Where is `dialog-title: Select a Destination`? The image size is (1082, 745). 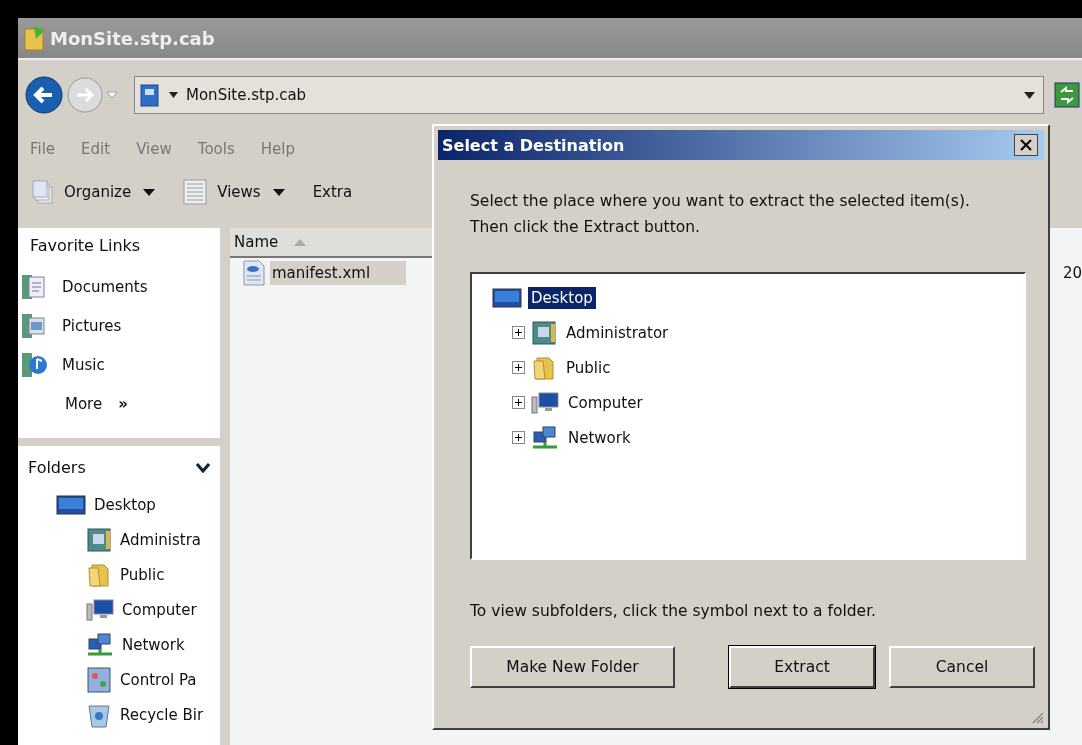
dialog-title: Select a Destination is located at coordinates (533, 145).